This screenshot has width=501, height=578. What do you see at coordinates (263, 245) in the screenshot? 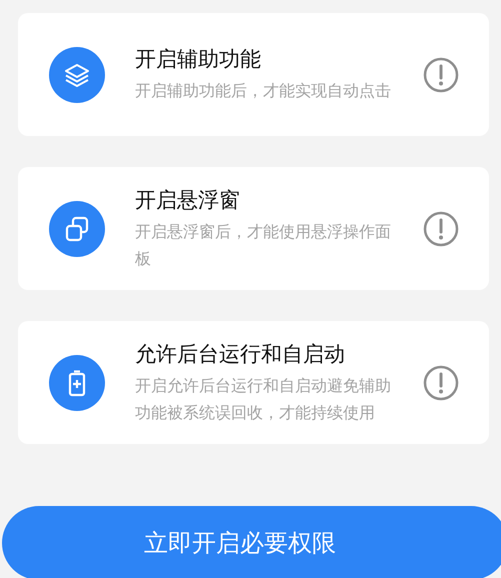
I see `permission-description: 开启悬浮窗后，才能使用悬浮操作面板` at bounding box center [263, 245].